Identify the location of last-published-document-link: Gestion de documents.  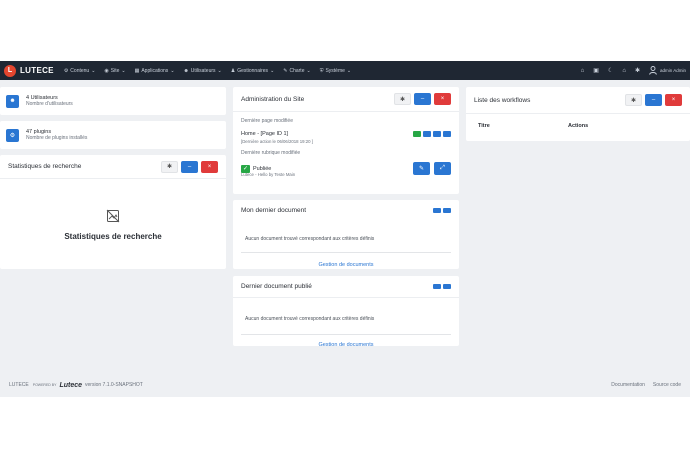
(346, 345).